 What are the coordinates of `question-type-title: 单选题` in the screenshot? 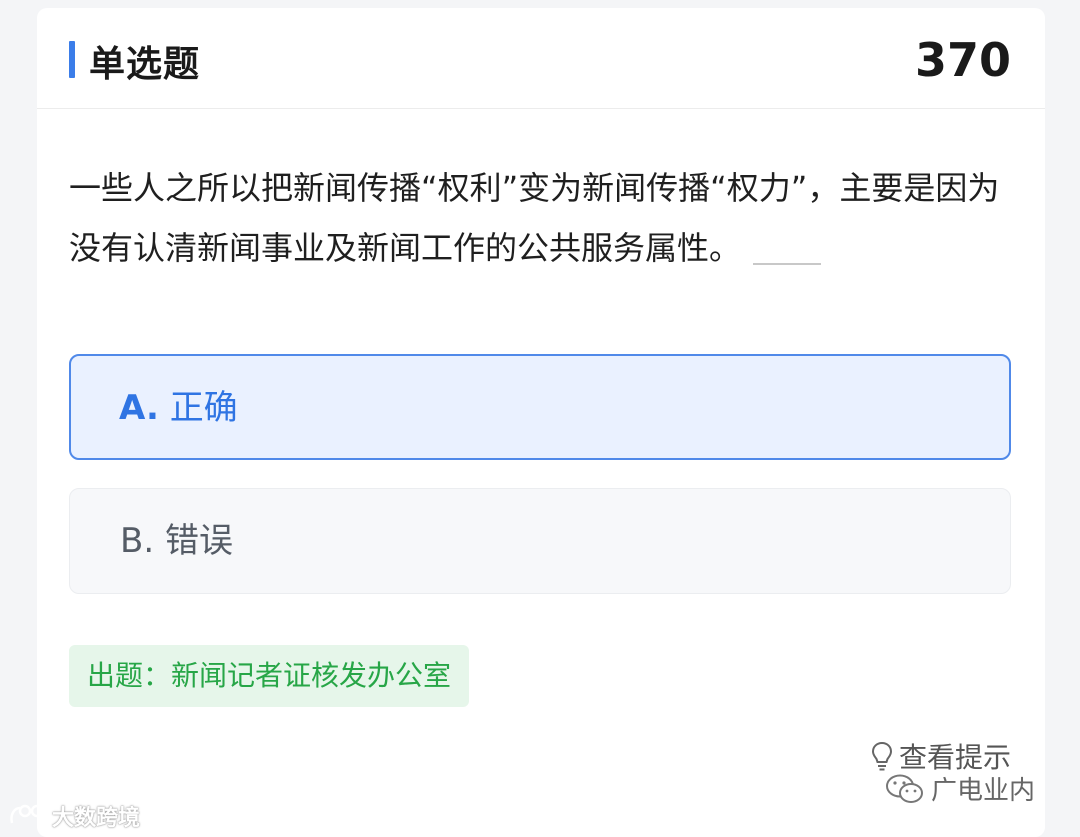 It's located at (145, 64).